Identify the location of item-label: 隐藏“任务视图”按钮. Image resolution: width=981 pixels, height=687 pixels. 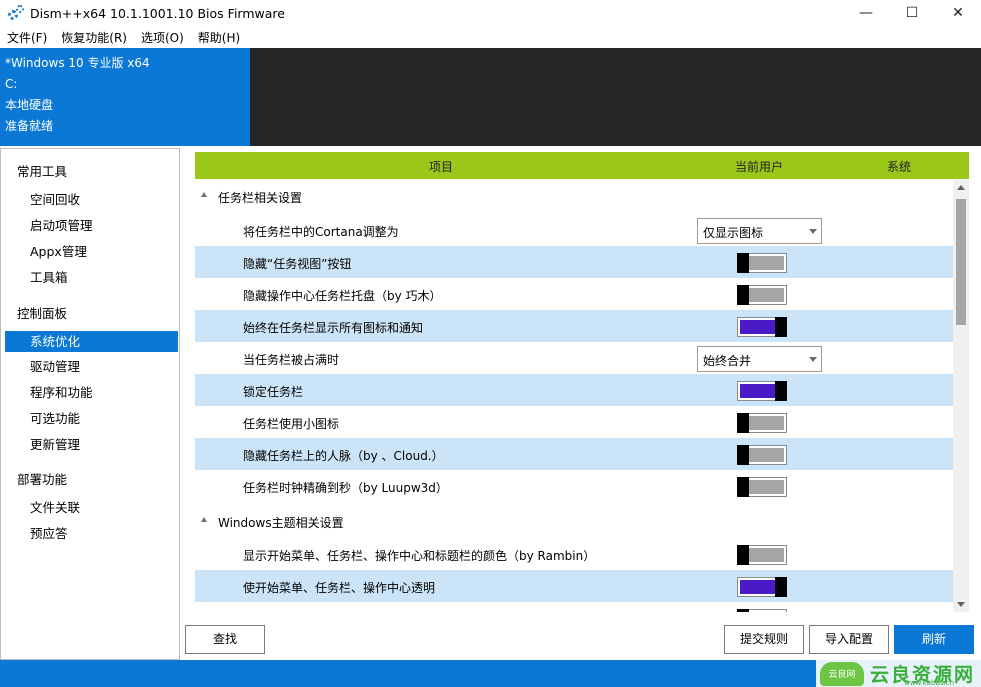
(297, 264).